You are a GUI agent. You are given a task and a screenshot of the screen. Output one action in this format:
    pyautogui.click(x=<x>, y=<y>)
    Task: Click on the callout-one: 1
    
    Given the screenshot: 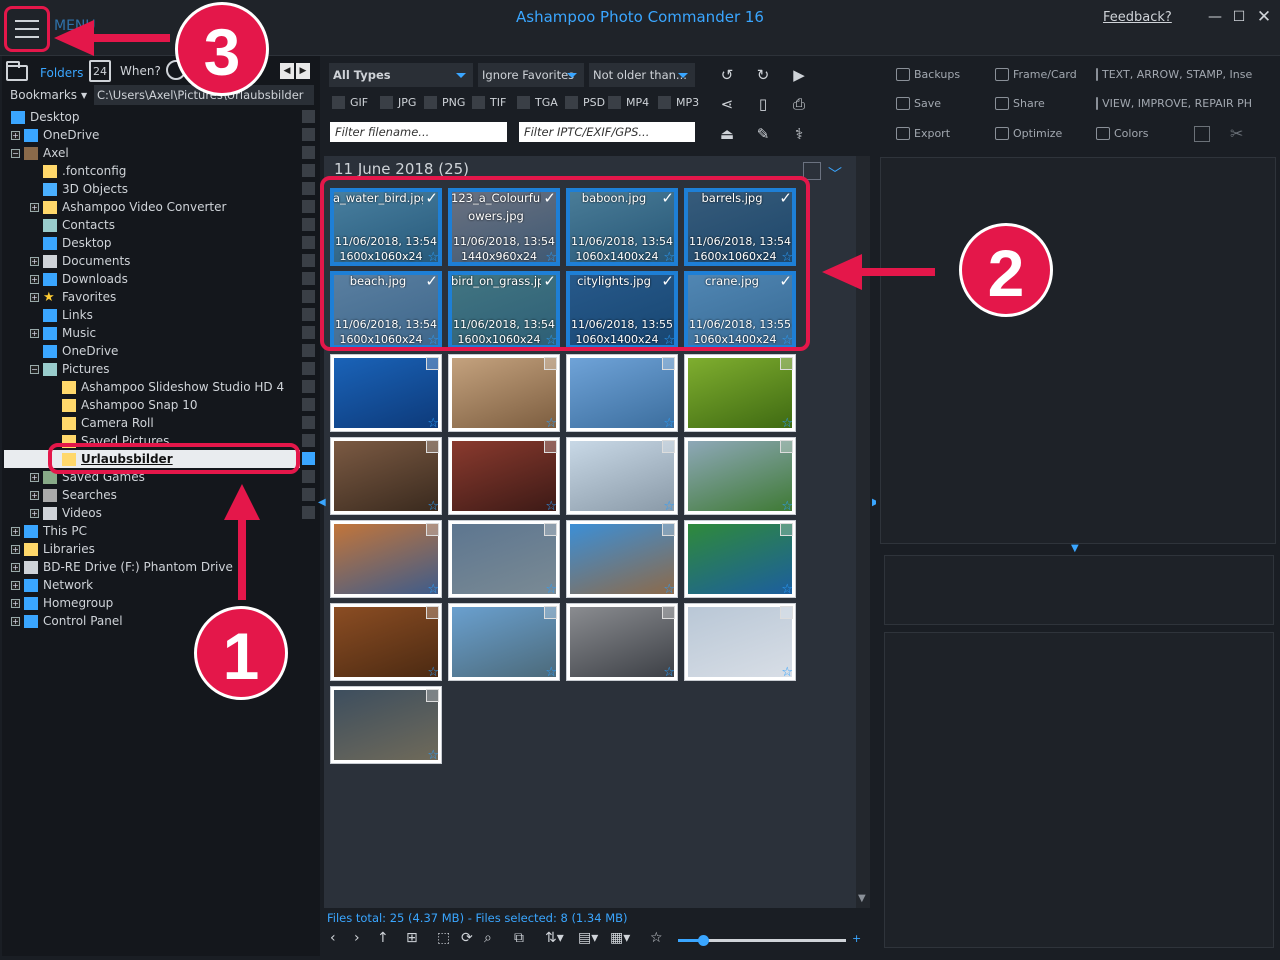 What is the action you would take?
    pyautogui.click(x=241, y=653)
    